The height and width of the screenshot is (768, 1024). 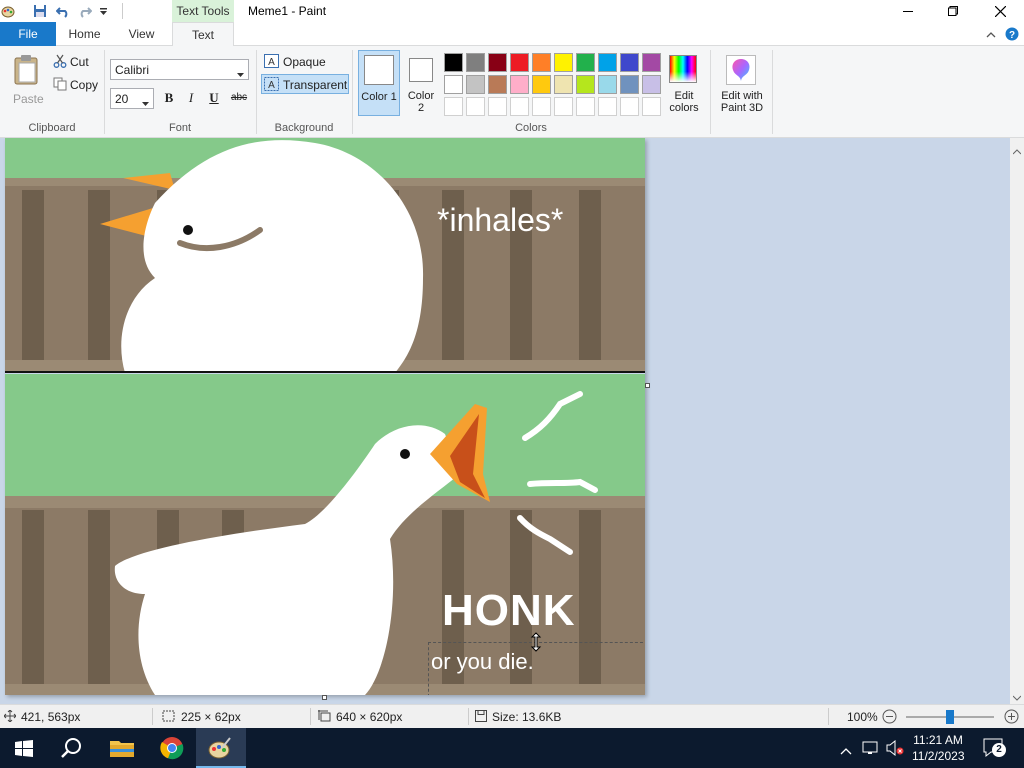 What do you see at coordinates (239, 98) in the screenshot?
I see `strikethrough-button: abc` at bounding box center [239, 98].